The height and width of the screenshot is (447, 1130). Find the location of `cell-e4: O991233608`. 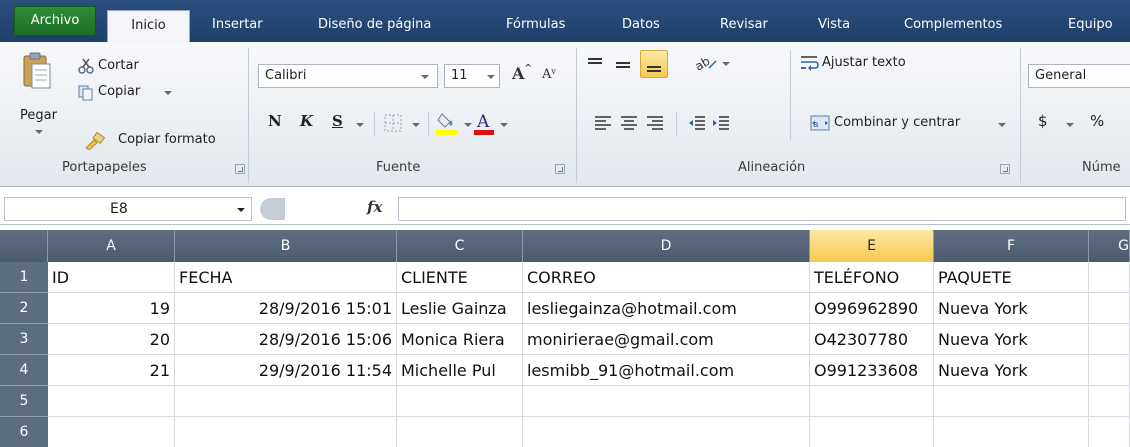

cell-e4: O991233608 is located at coordinates (872, 370).